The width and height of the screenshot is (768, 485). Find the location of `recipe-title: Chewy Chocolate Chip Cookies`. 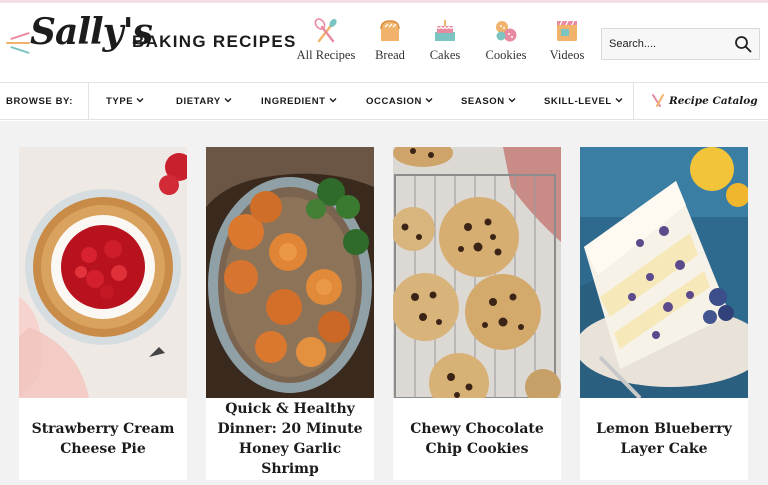

recipe-title: Chewy Chocolate Chip Cookies is located at coordinates (477, 439).